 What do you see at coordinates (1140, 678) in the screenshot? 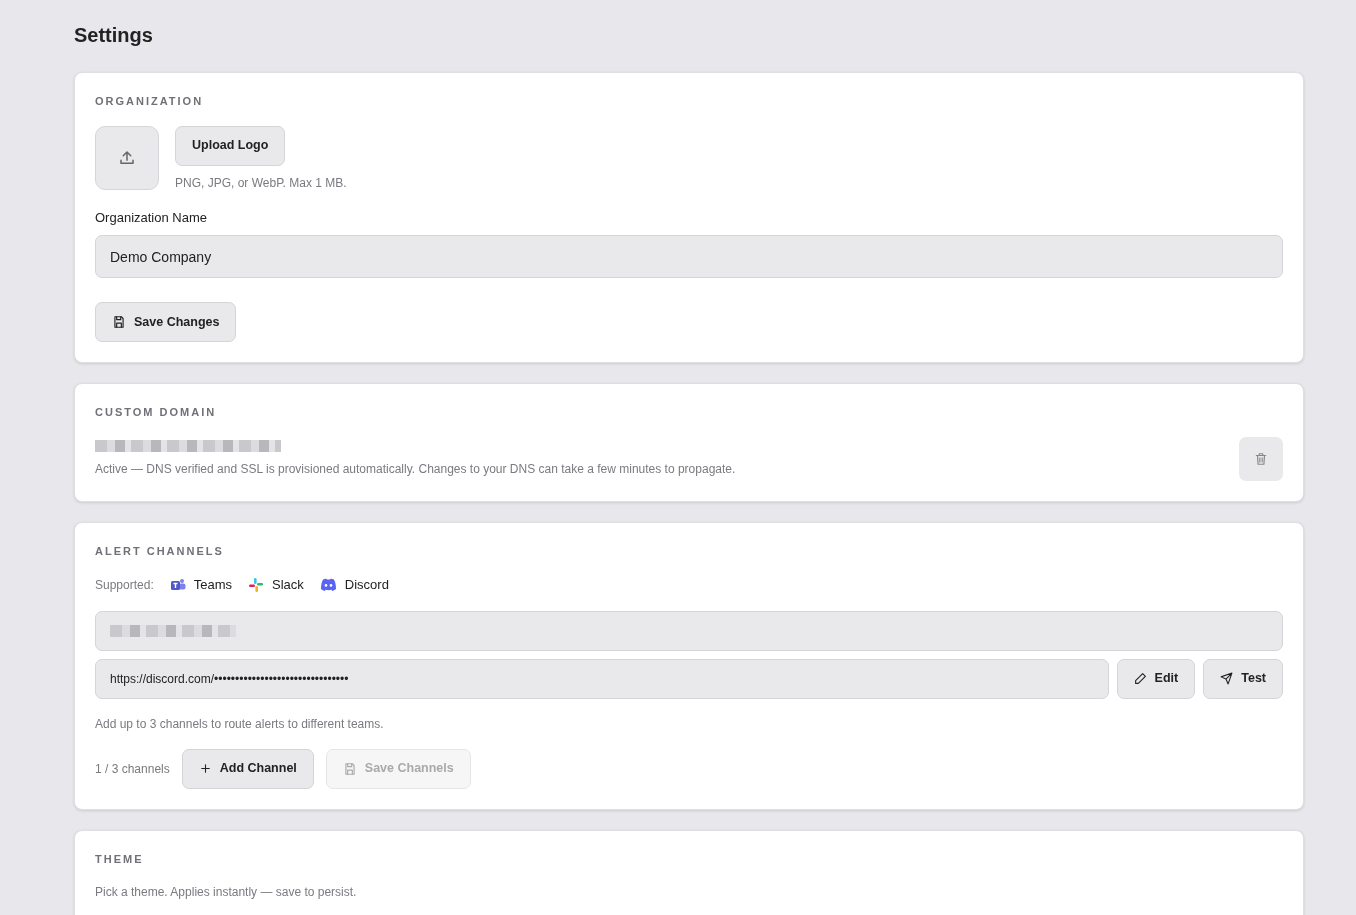
I see `pencil-icon` at bounding box center [1140, 678].